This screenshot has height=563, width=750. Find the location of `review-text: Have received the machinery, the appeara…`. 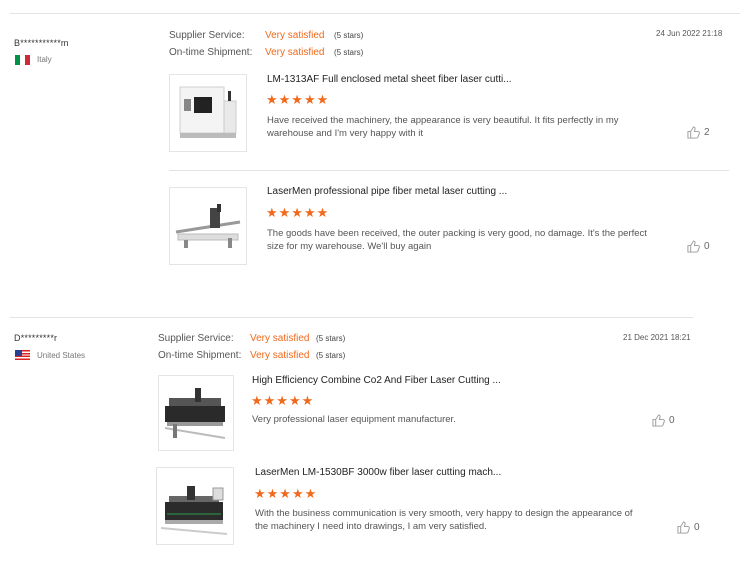

review-text: Have received the machinery, the appeara… is located at coordinates (443, 127).